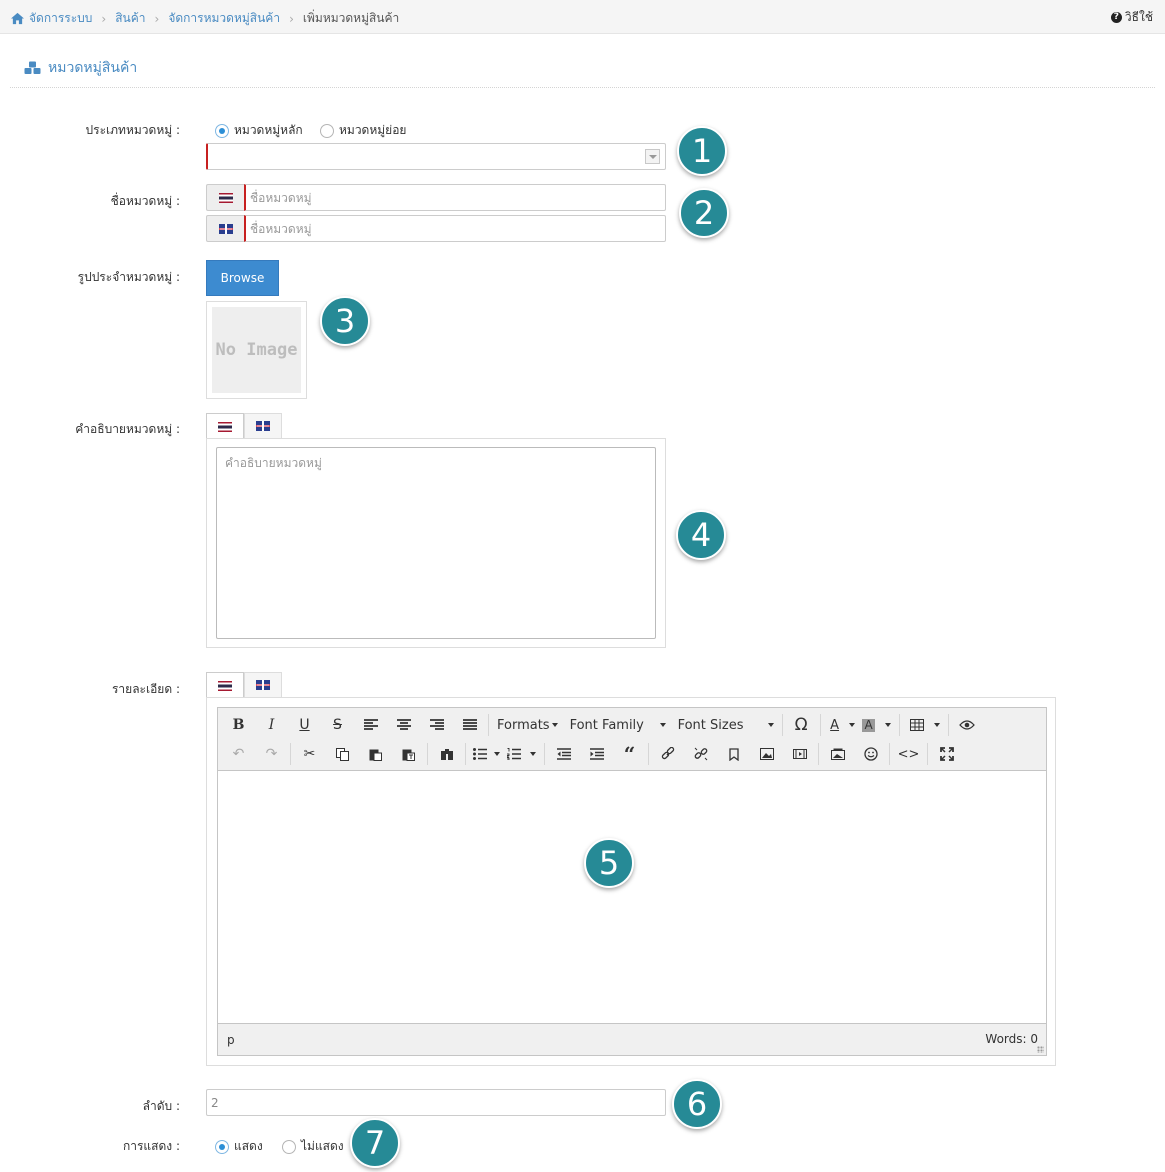  Describe the element at coordinates (403, 725) in the screenshot. I see `align-center-icon` at that location.